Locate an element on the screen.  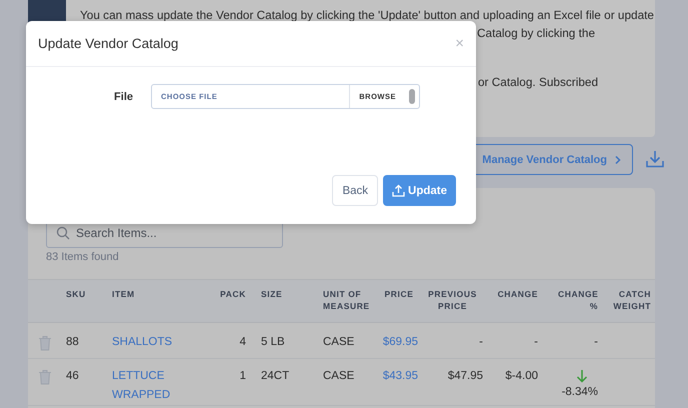
items-count: 83 Items found is located at coordinates (83, 257).